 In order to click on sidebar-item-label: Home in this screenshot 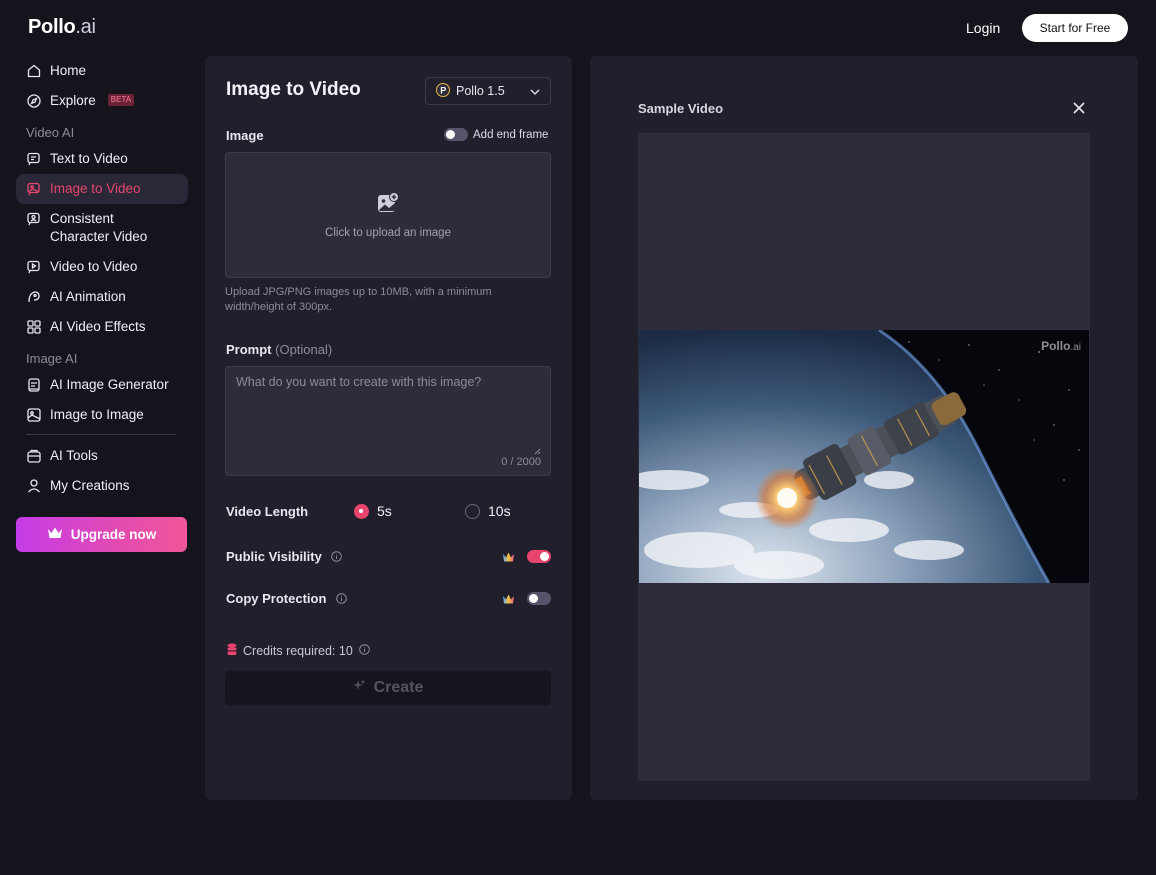, I will do `click(68, 70)`.